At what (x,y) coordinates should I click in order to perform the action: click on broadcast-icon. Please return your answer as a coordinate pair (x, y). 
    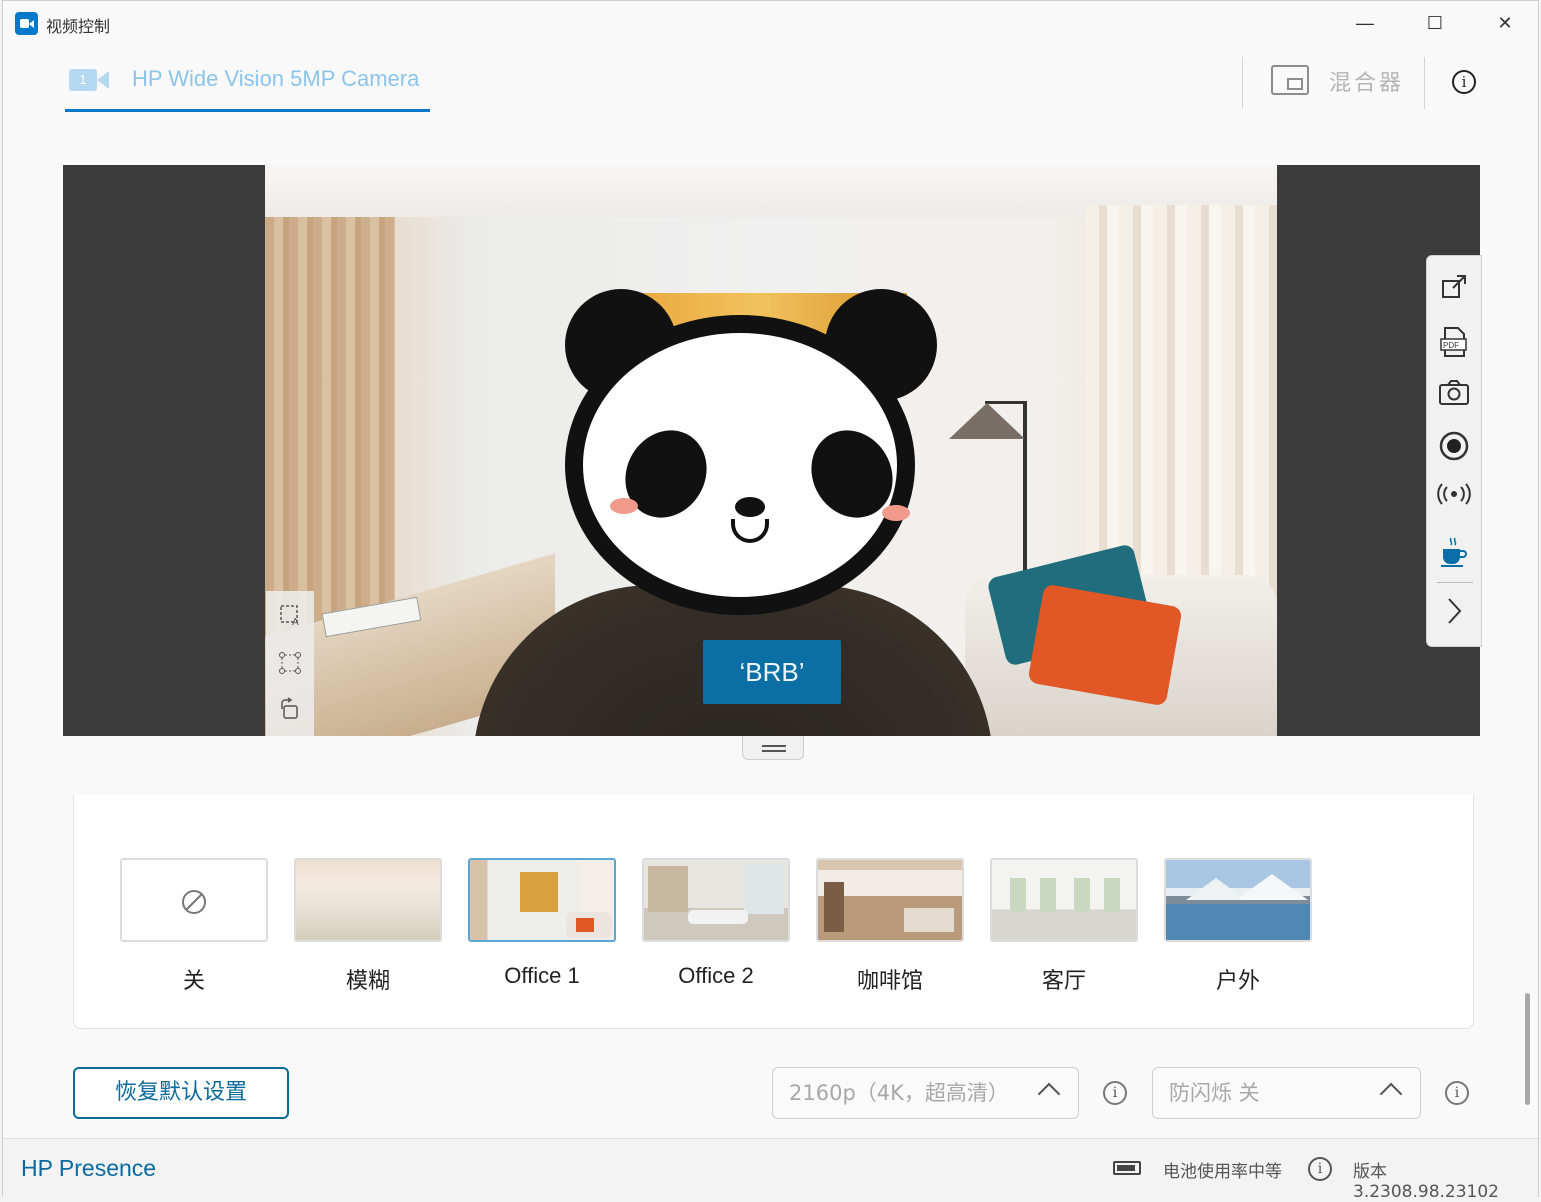
    Looking at the image, I should click on (1454, 499).